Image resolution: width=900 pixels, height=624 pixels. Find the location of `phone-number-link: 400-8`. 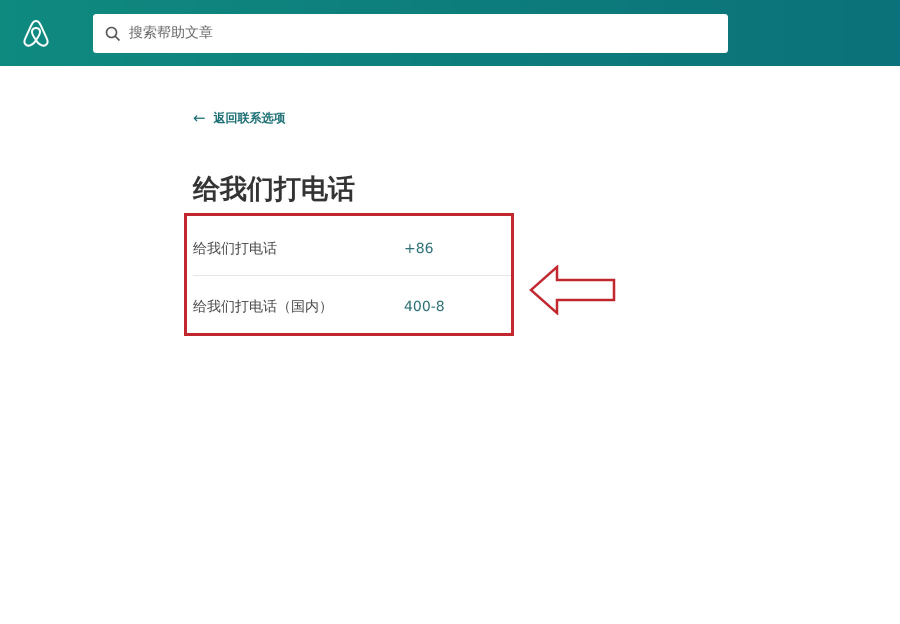

phone-number-link: 400-8 is located at coordinates (458, 307).